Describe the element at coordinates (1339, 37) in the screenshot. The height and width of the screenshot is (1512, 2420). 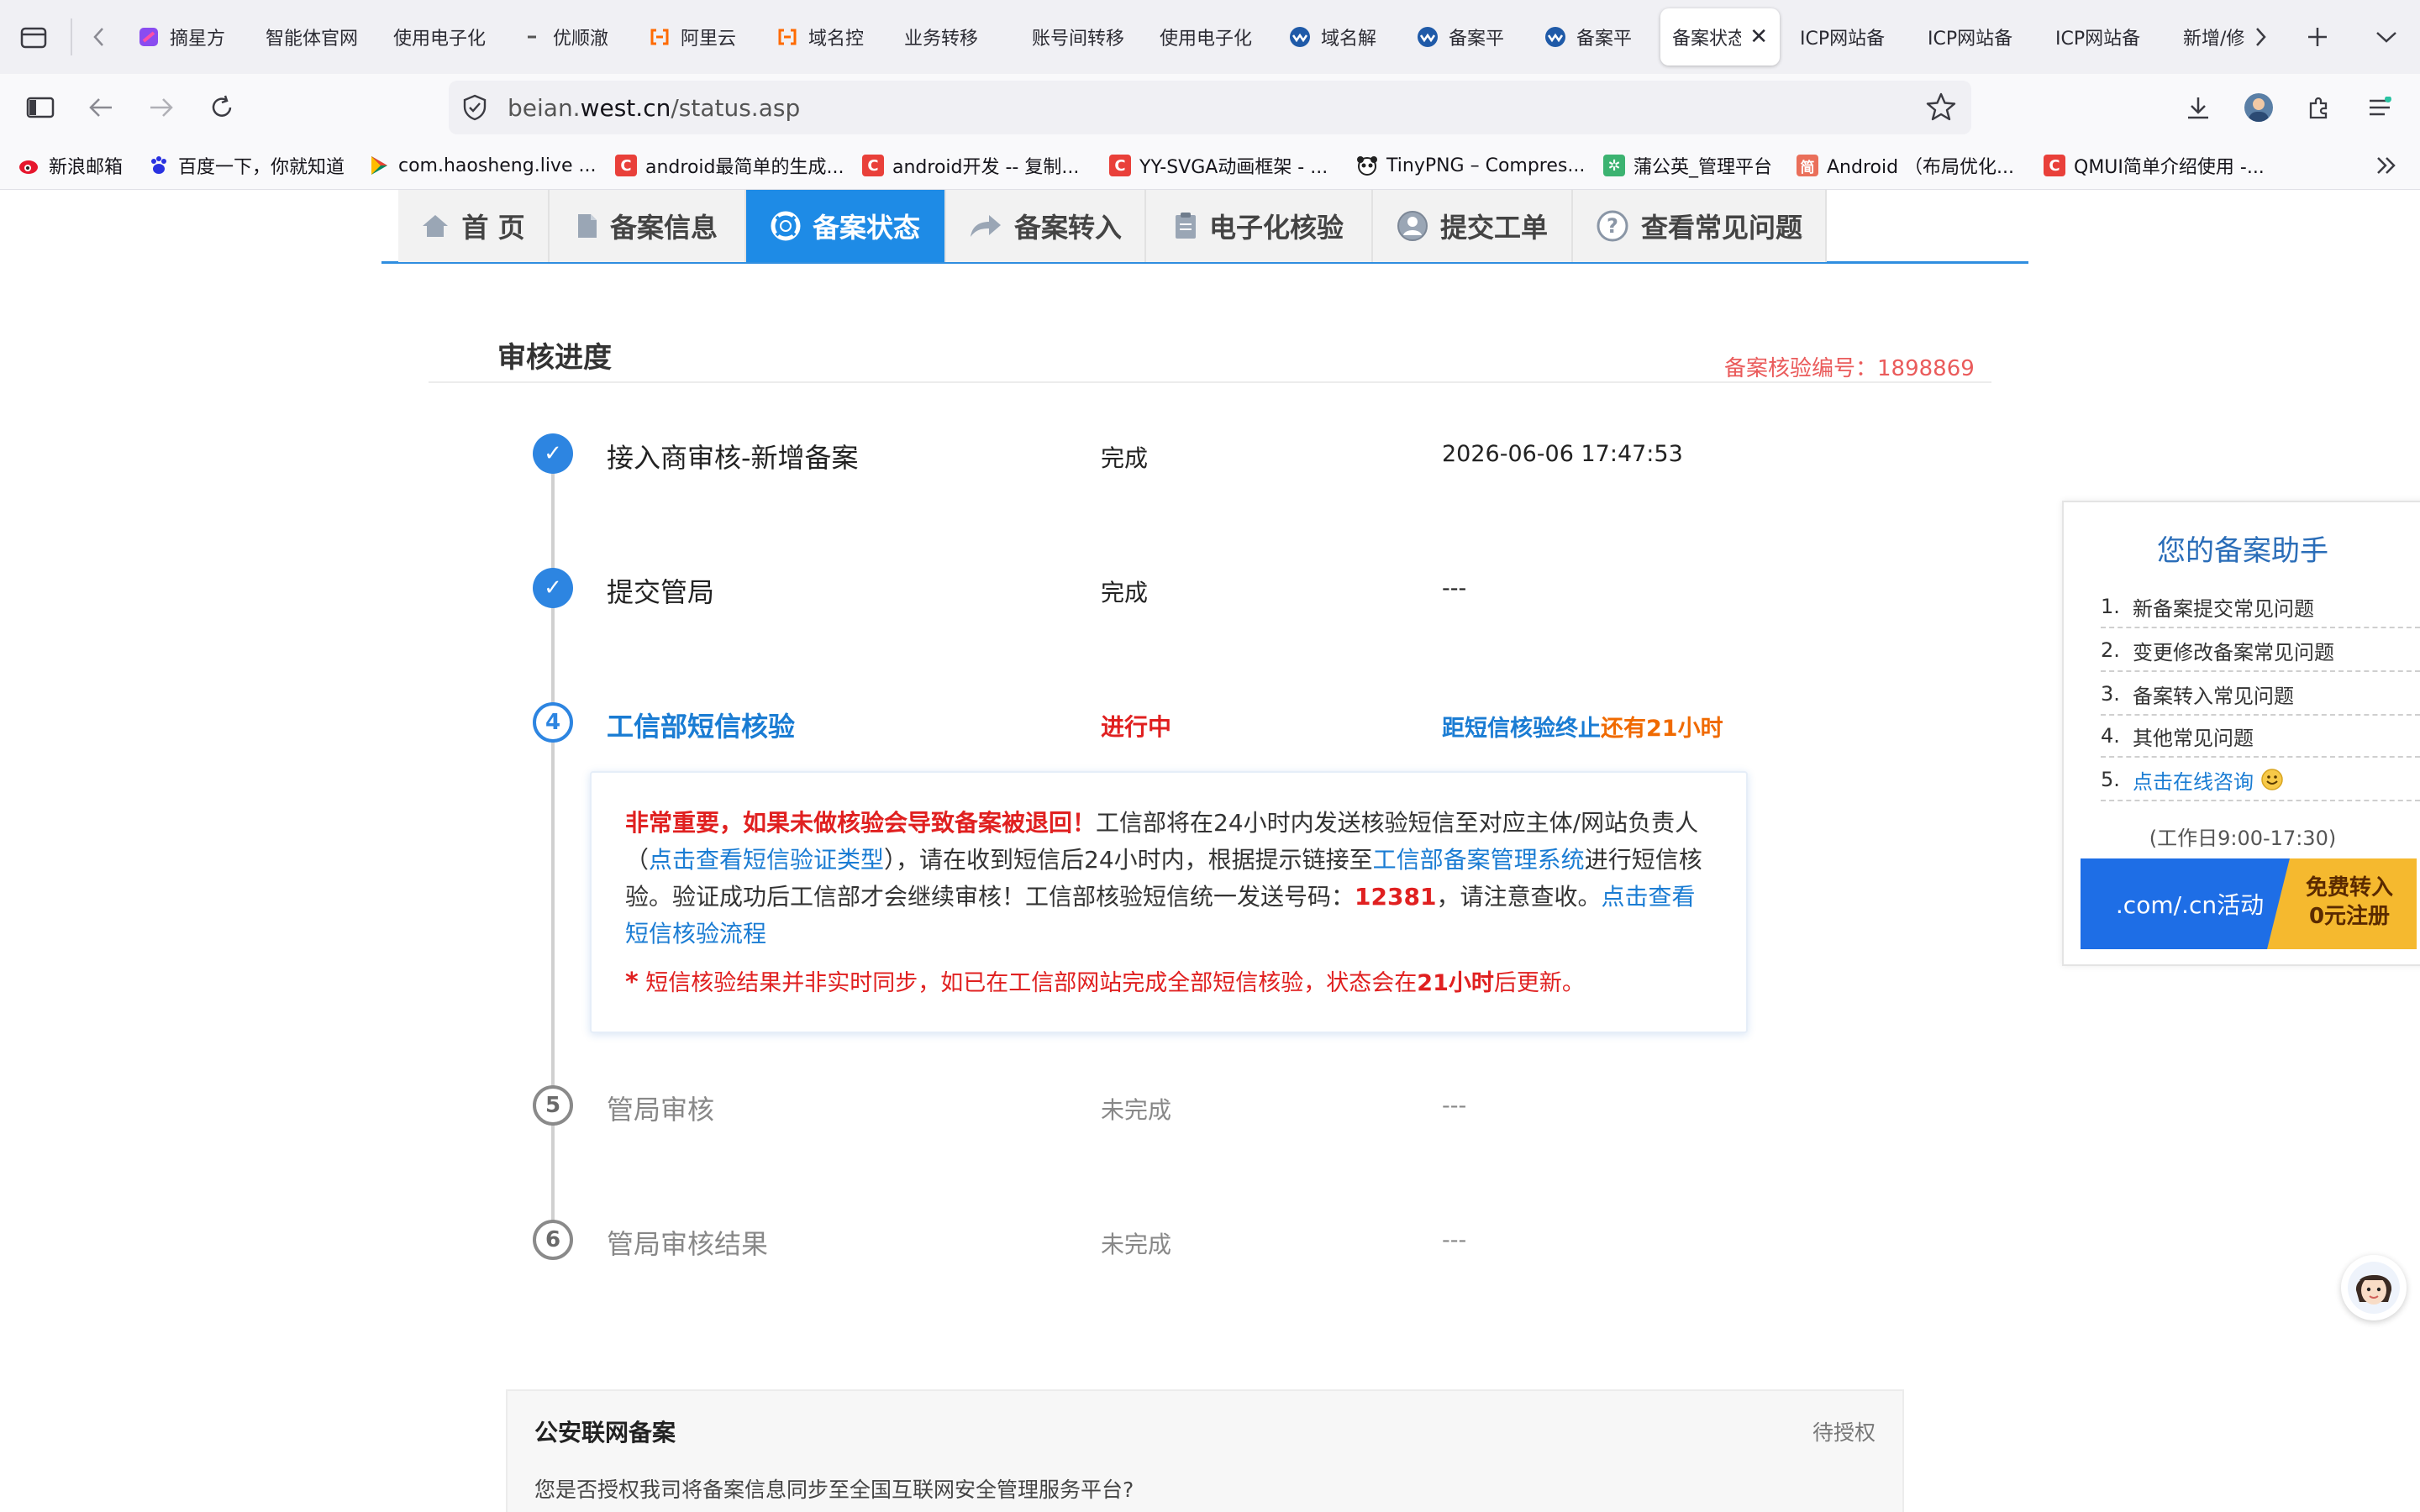
I see `browser-tab: 域名解` at that location.